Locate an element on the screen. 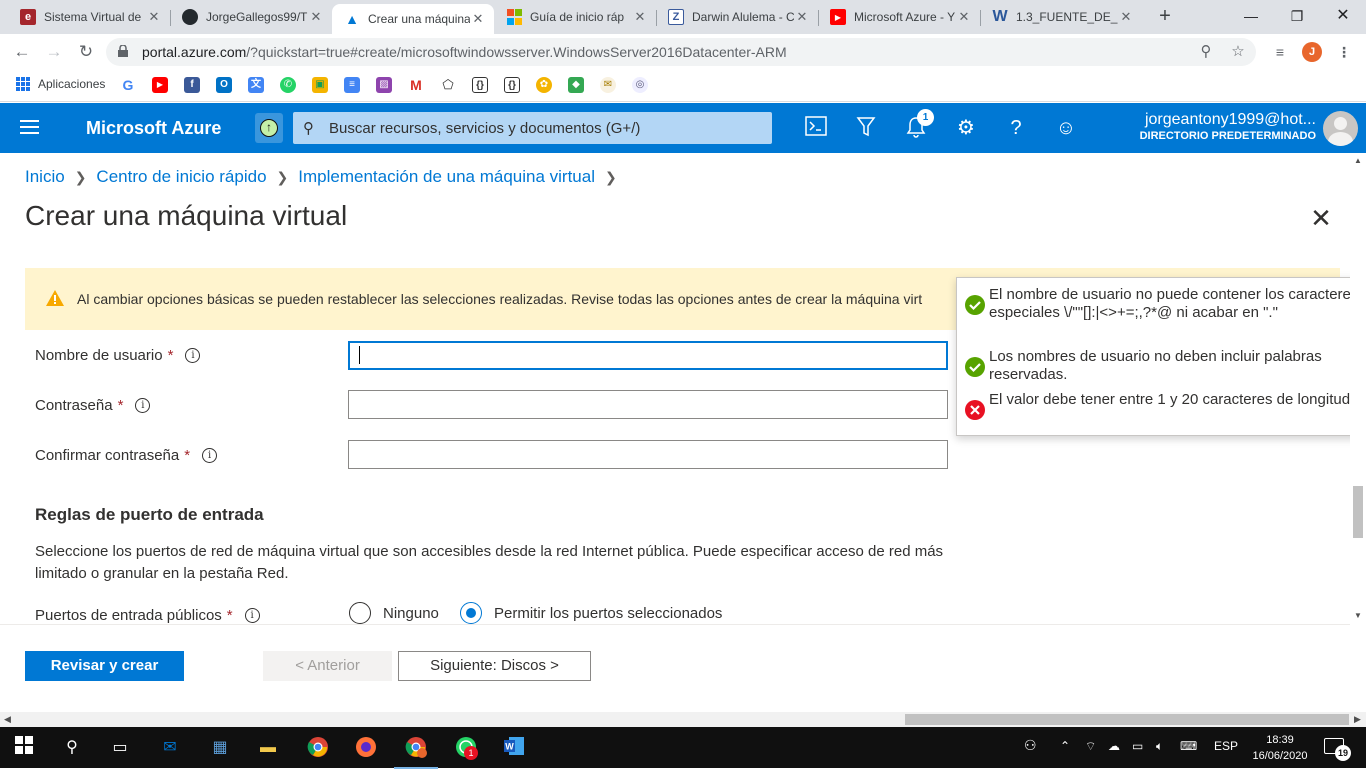 The width and height of the screenshot is (1366, 769). new-tab-button: + is located at coordinates (1165, 17).